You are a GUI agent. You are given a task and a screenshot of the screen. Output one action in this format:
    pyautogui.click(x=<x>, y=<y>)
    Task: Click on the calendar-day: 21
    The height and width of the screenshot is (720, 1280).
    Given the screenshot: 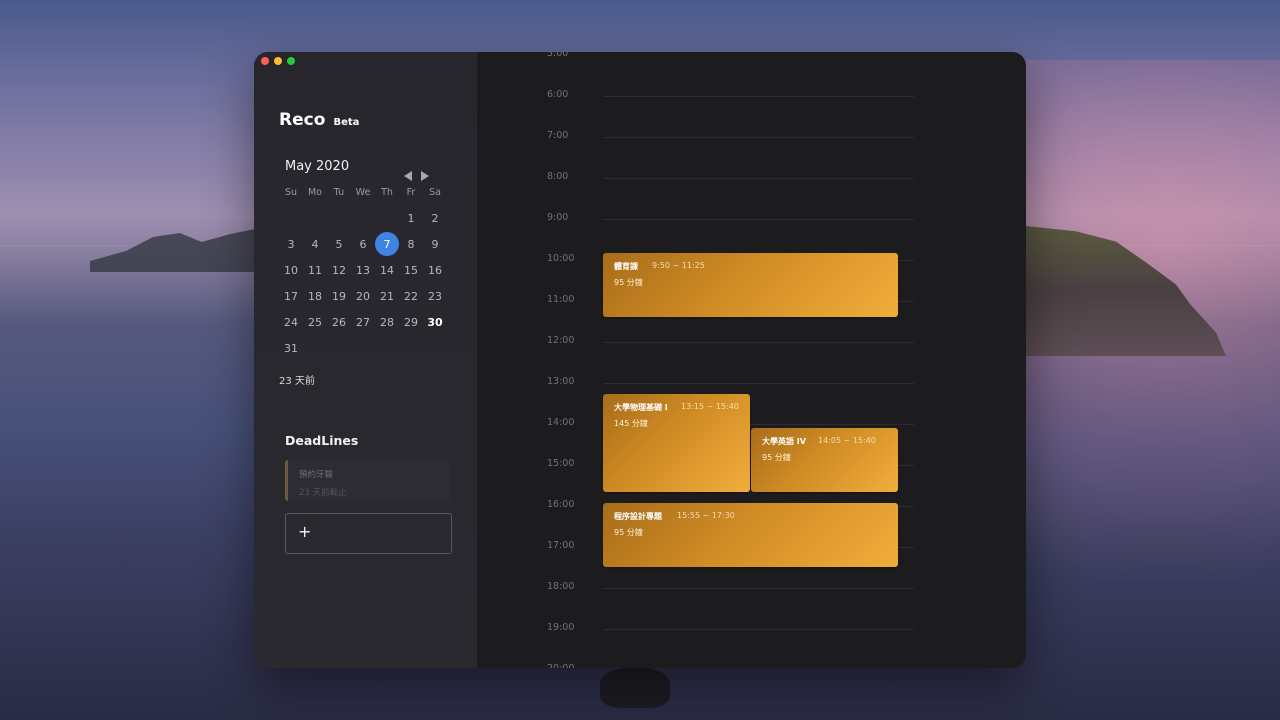 What is the action you would take?
    pyautogui.click(x=387, y=296)
    